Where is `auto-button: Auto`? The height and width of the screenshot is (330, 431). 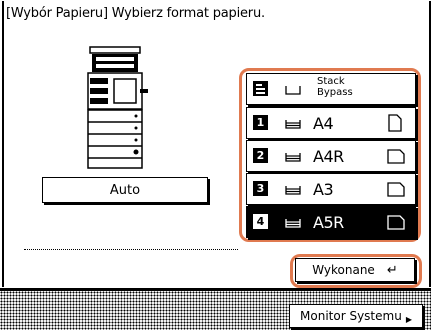 auto-button: Auto is located at coordinates (125, 190).